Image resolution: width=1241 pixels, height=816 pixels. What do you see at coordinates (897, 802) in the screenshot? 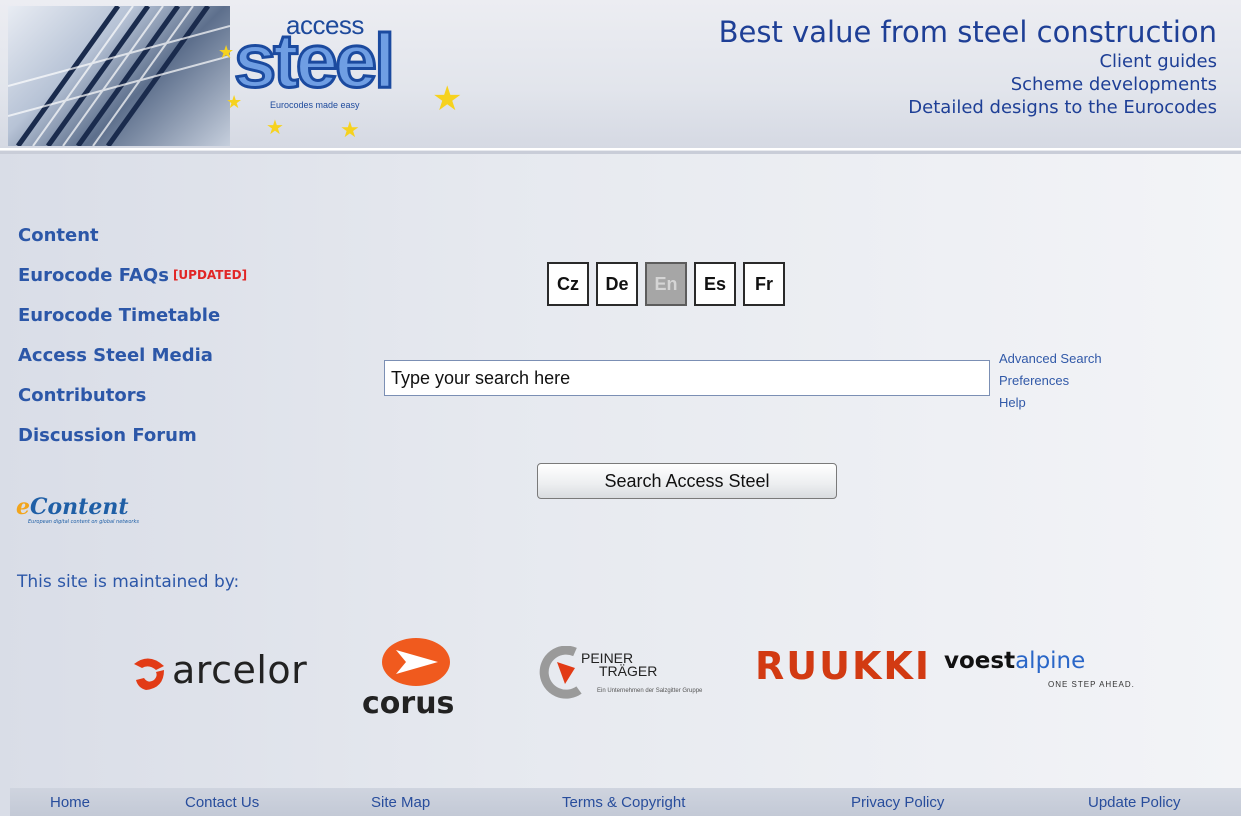
I see `footer-link-privacy-policy: Privacy Policy` at bounding box center [897, 802].